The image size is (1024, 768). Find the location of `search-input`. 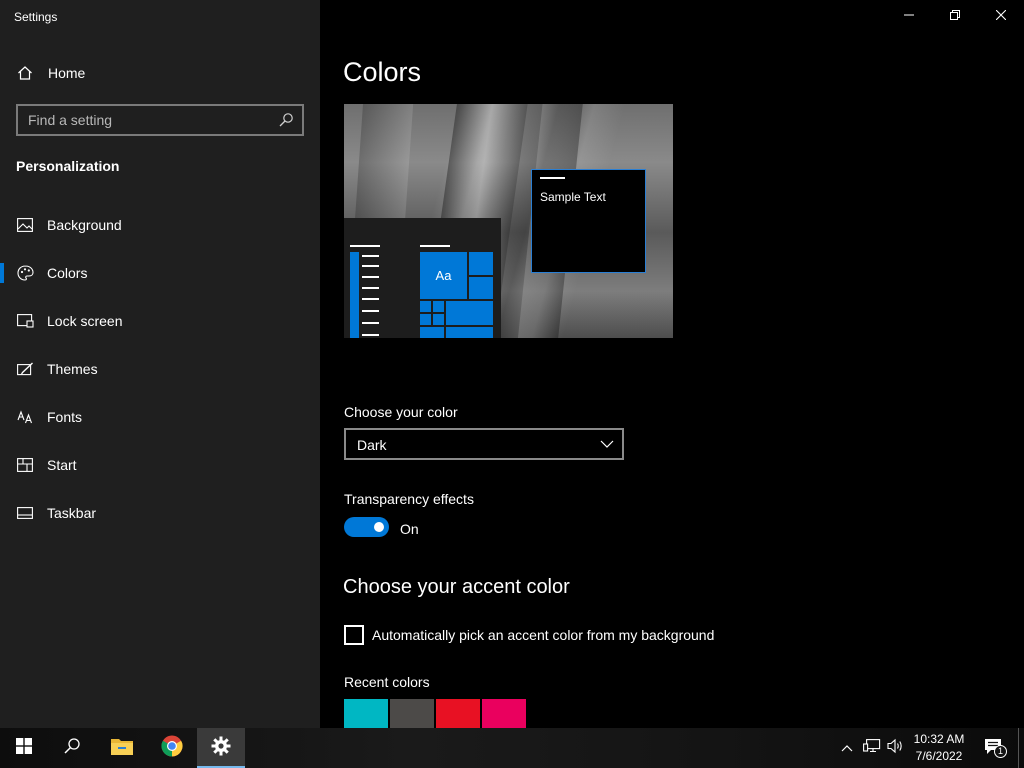

search-input is located at coordinates (143, 120).